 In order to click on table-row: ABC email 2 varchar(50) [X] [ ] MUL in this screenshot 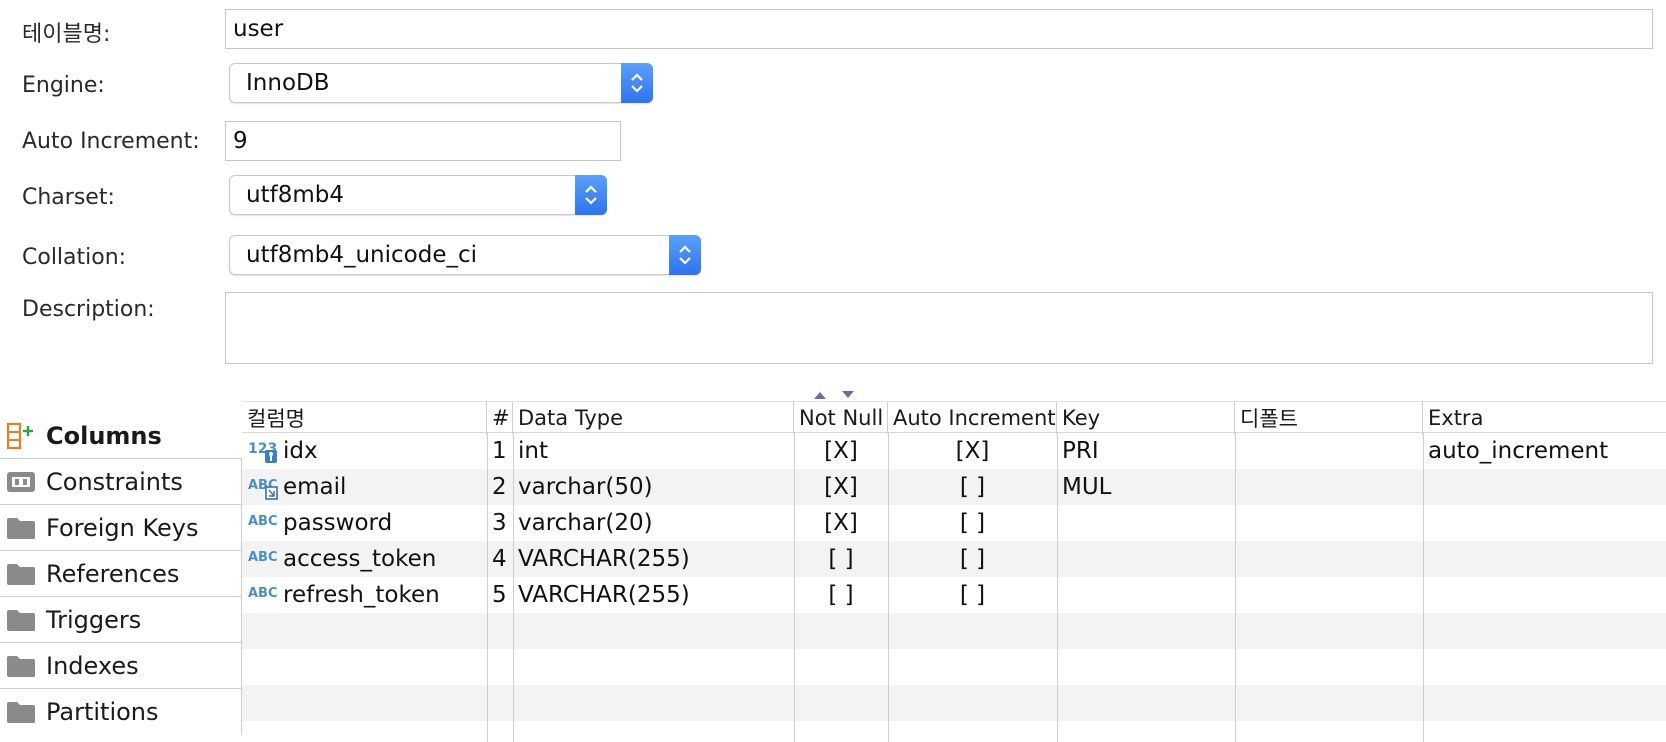, I will do `click(954, 487)`.